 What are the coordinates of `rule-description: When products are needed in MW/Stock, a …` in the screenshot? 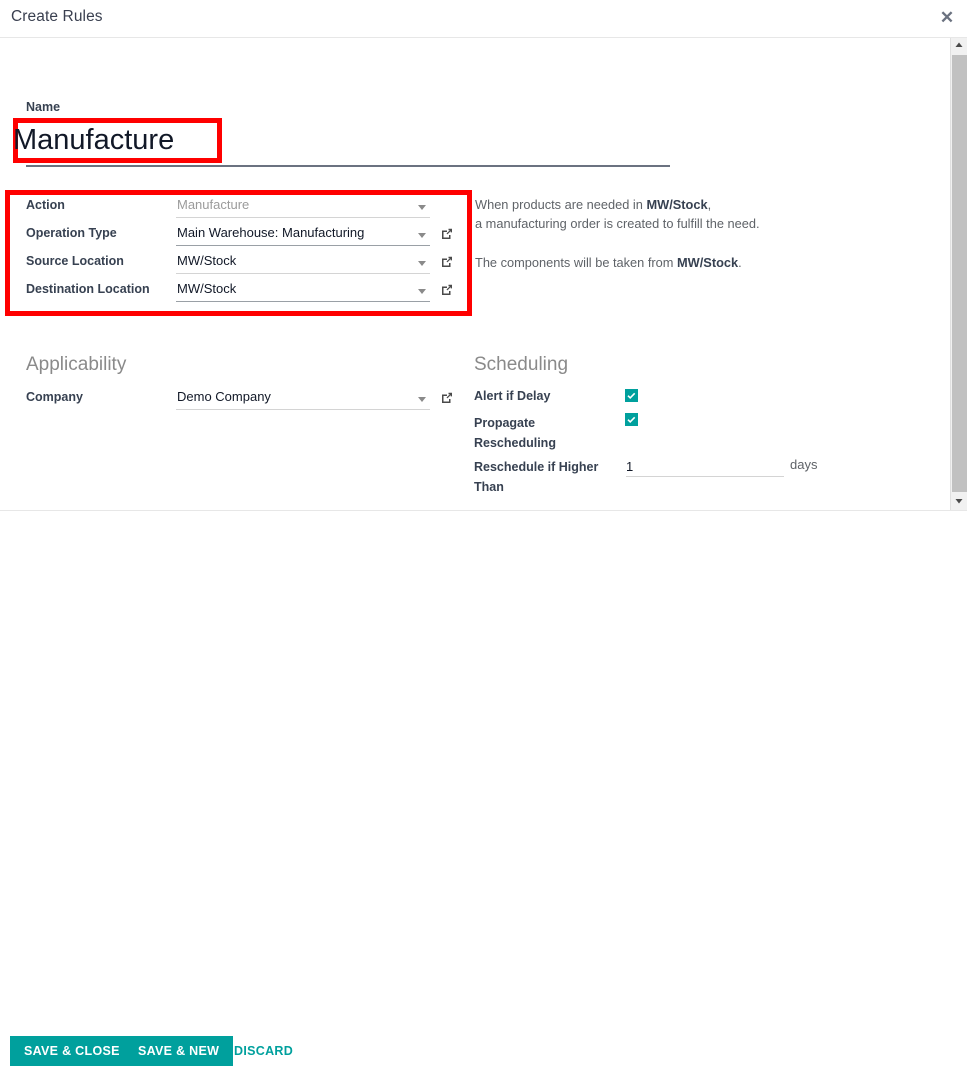 It's located at (685, 214).